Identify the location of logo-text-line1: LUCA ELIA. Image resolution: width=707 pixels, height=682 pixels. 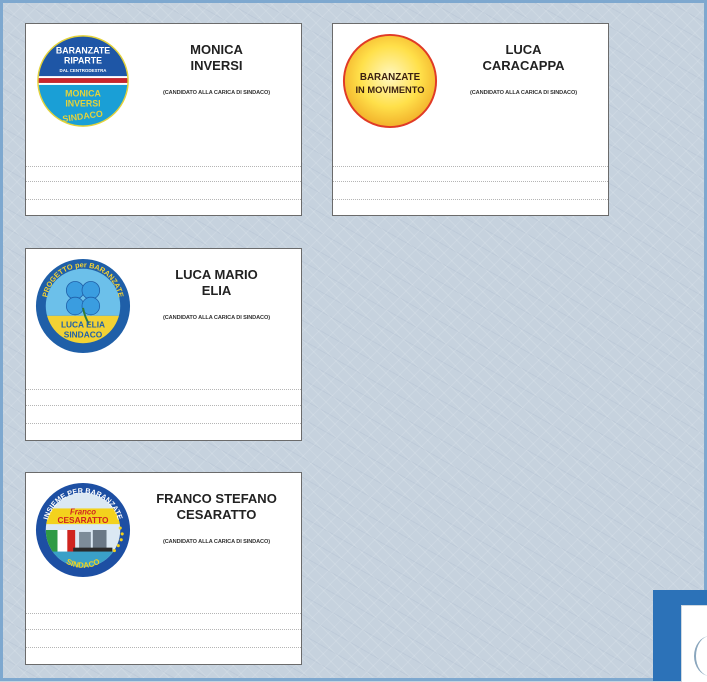
(83, 325).